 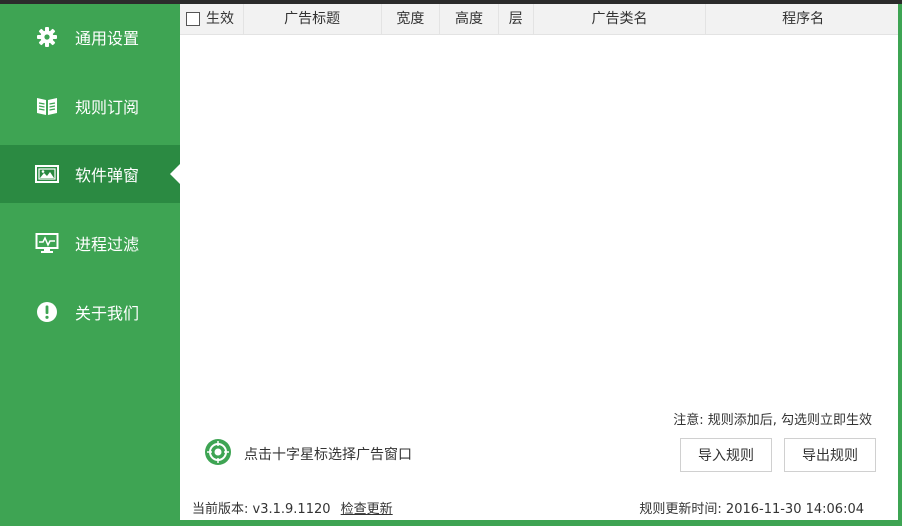 What do you see at coordinates (772, 420) in the screenshot?
I see `rule-note: 注意: 规则添加后, 勾选则立即生效` at bounding box center [772, 420].